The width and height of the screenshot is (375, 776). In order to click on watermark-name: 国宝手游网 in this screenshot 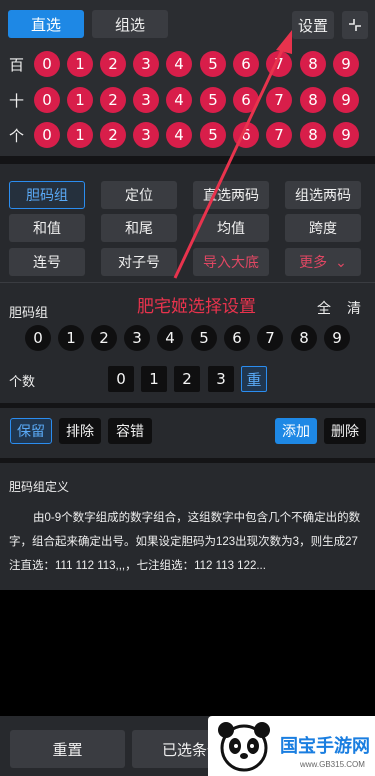, I will do `click(325, 746)`.